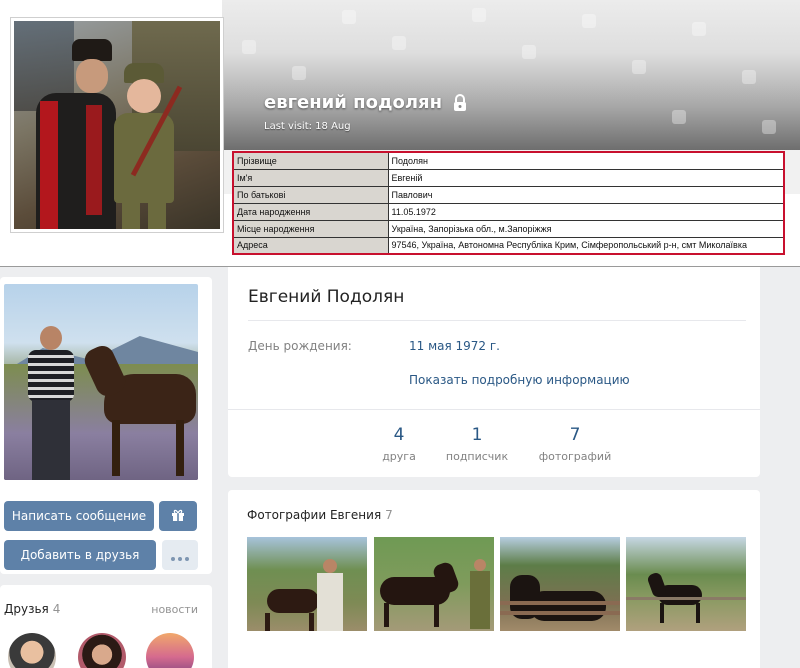  What do you see at coordinates (586, 177) in the screenshot?
I see `table-cell-value: Евгеній` at bounding box center [586, 177].